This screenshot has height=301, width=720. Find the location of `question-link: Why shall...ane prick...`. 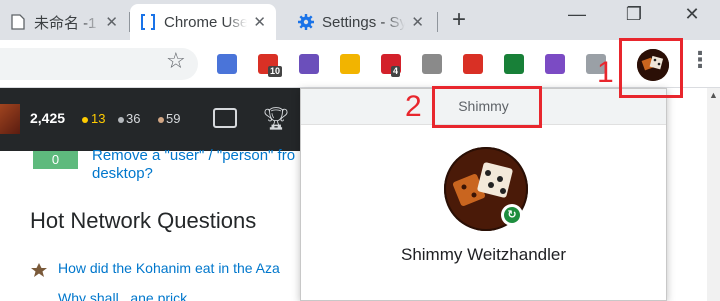

question-link: Why shall...ane prick... is located at coordinates (128, 295).